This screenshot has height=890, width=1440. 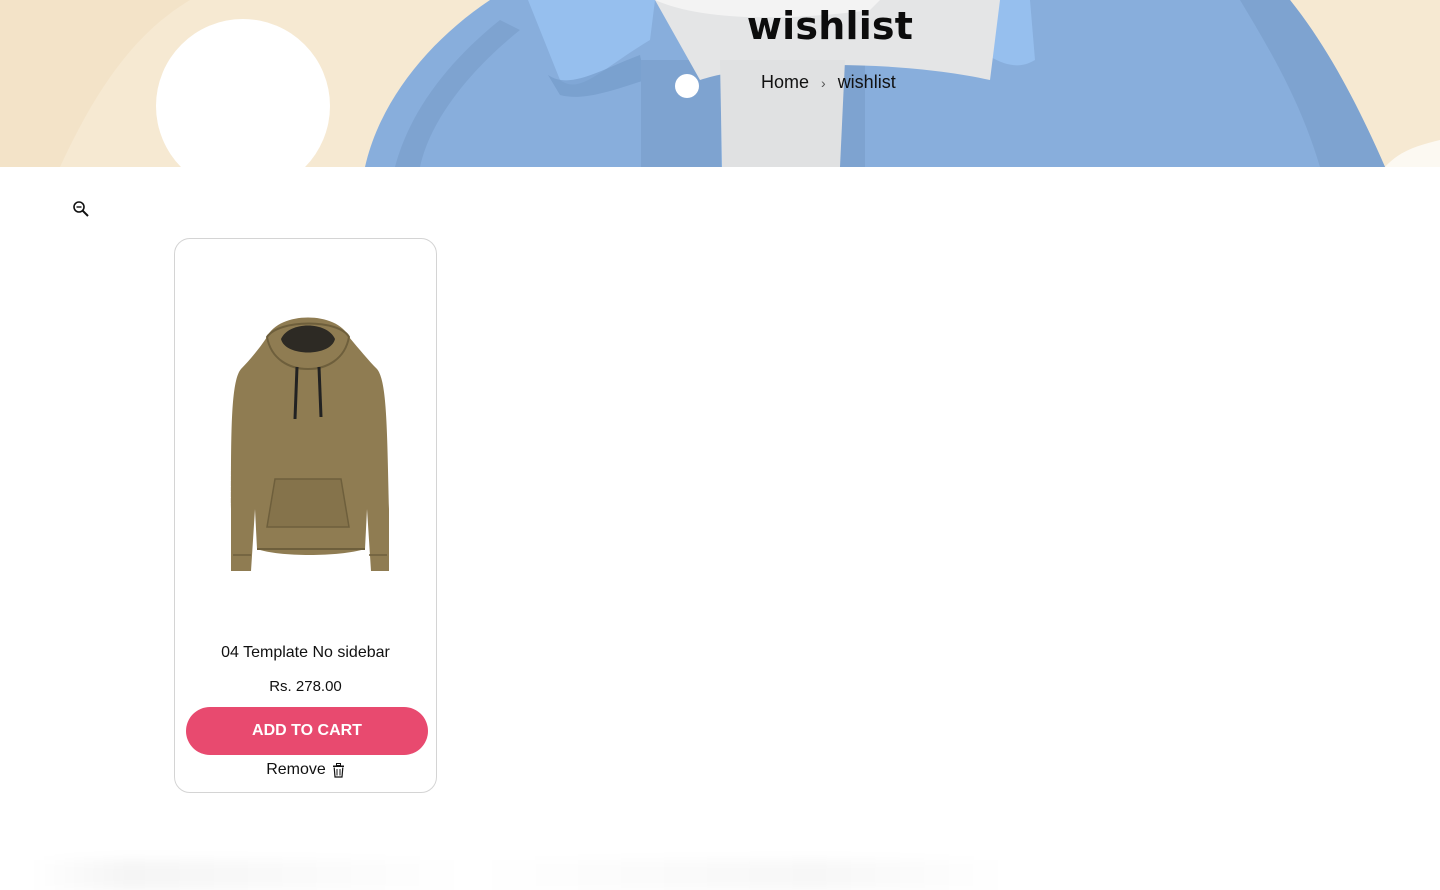 I want to click on trash-icon, so click(x=338, y=770).